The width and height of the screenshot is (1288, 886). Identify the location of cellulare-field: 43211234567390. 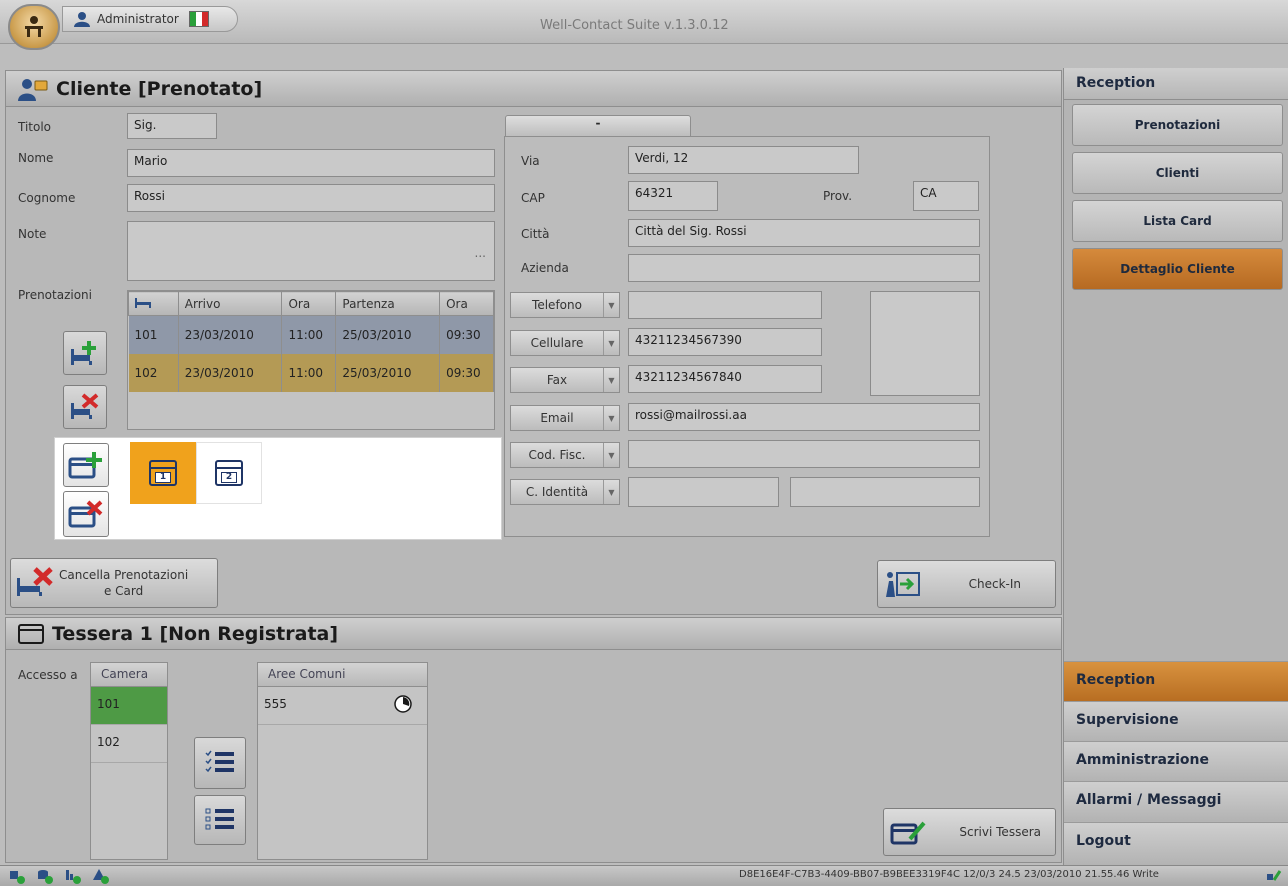
(725, 342).